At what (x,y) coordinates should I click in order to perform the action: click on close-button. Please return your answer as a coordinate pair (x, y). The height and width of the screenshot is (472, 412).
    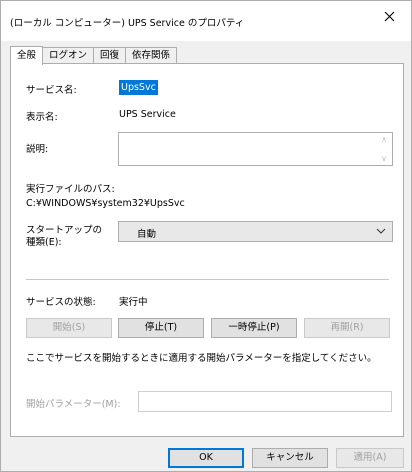
    Looking at the image, I should click on (389, 16).